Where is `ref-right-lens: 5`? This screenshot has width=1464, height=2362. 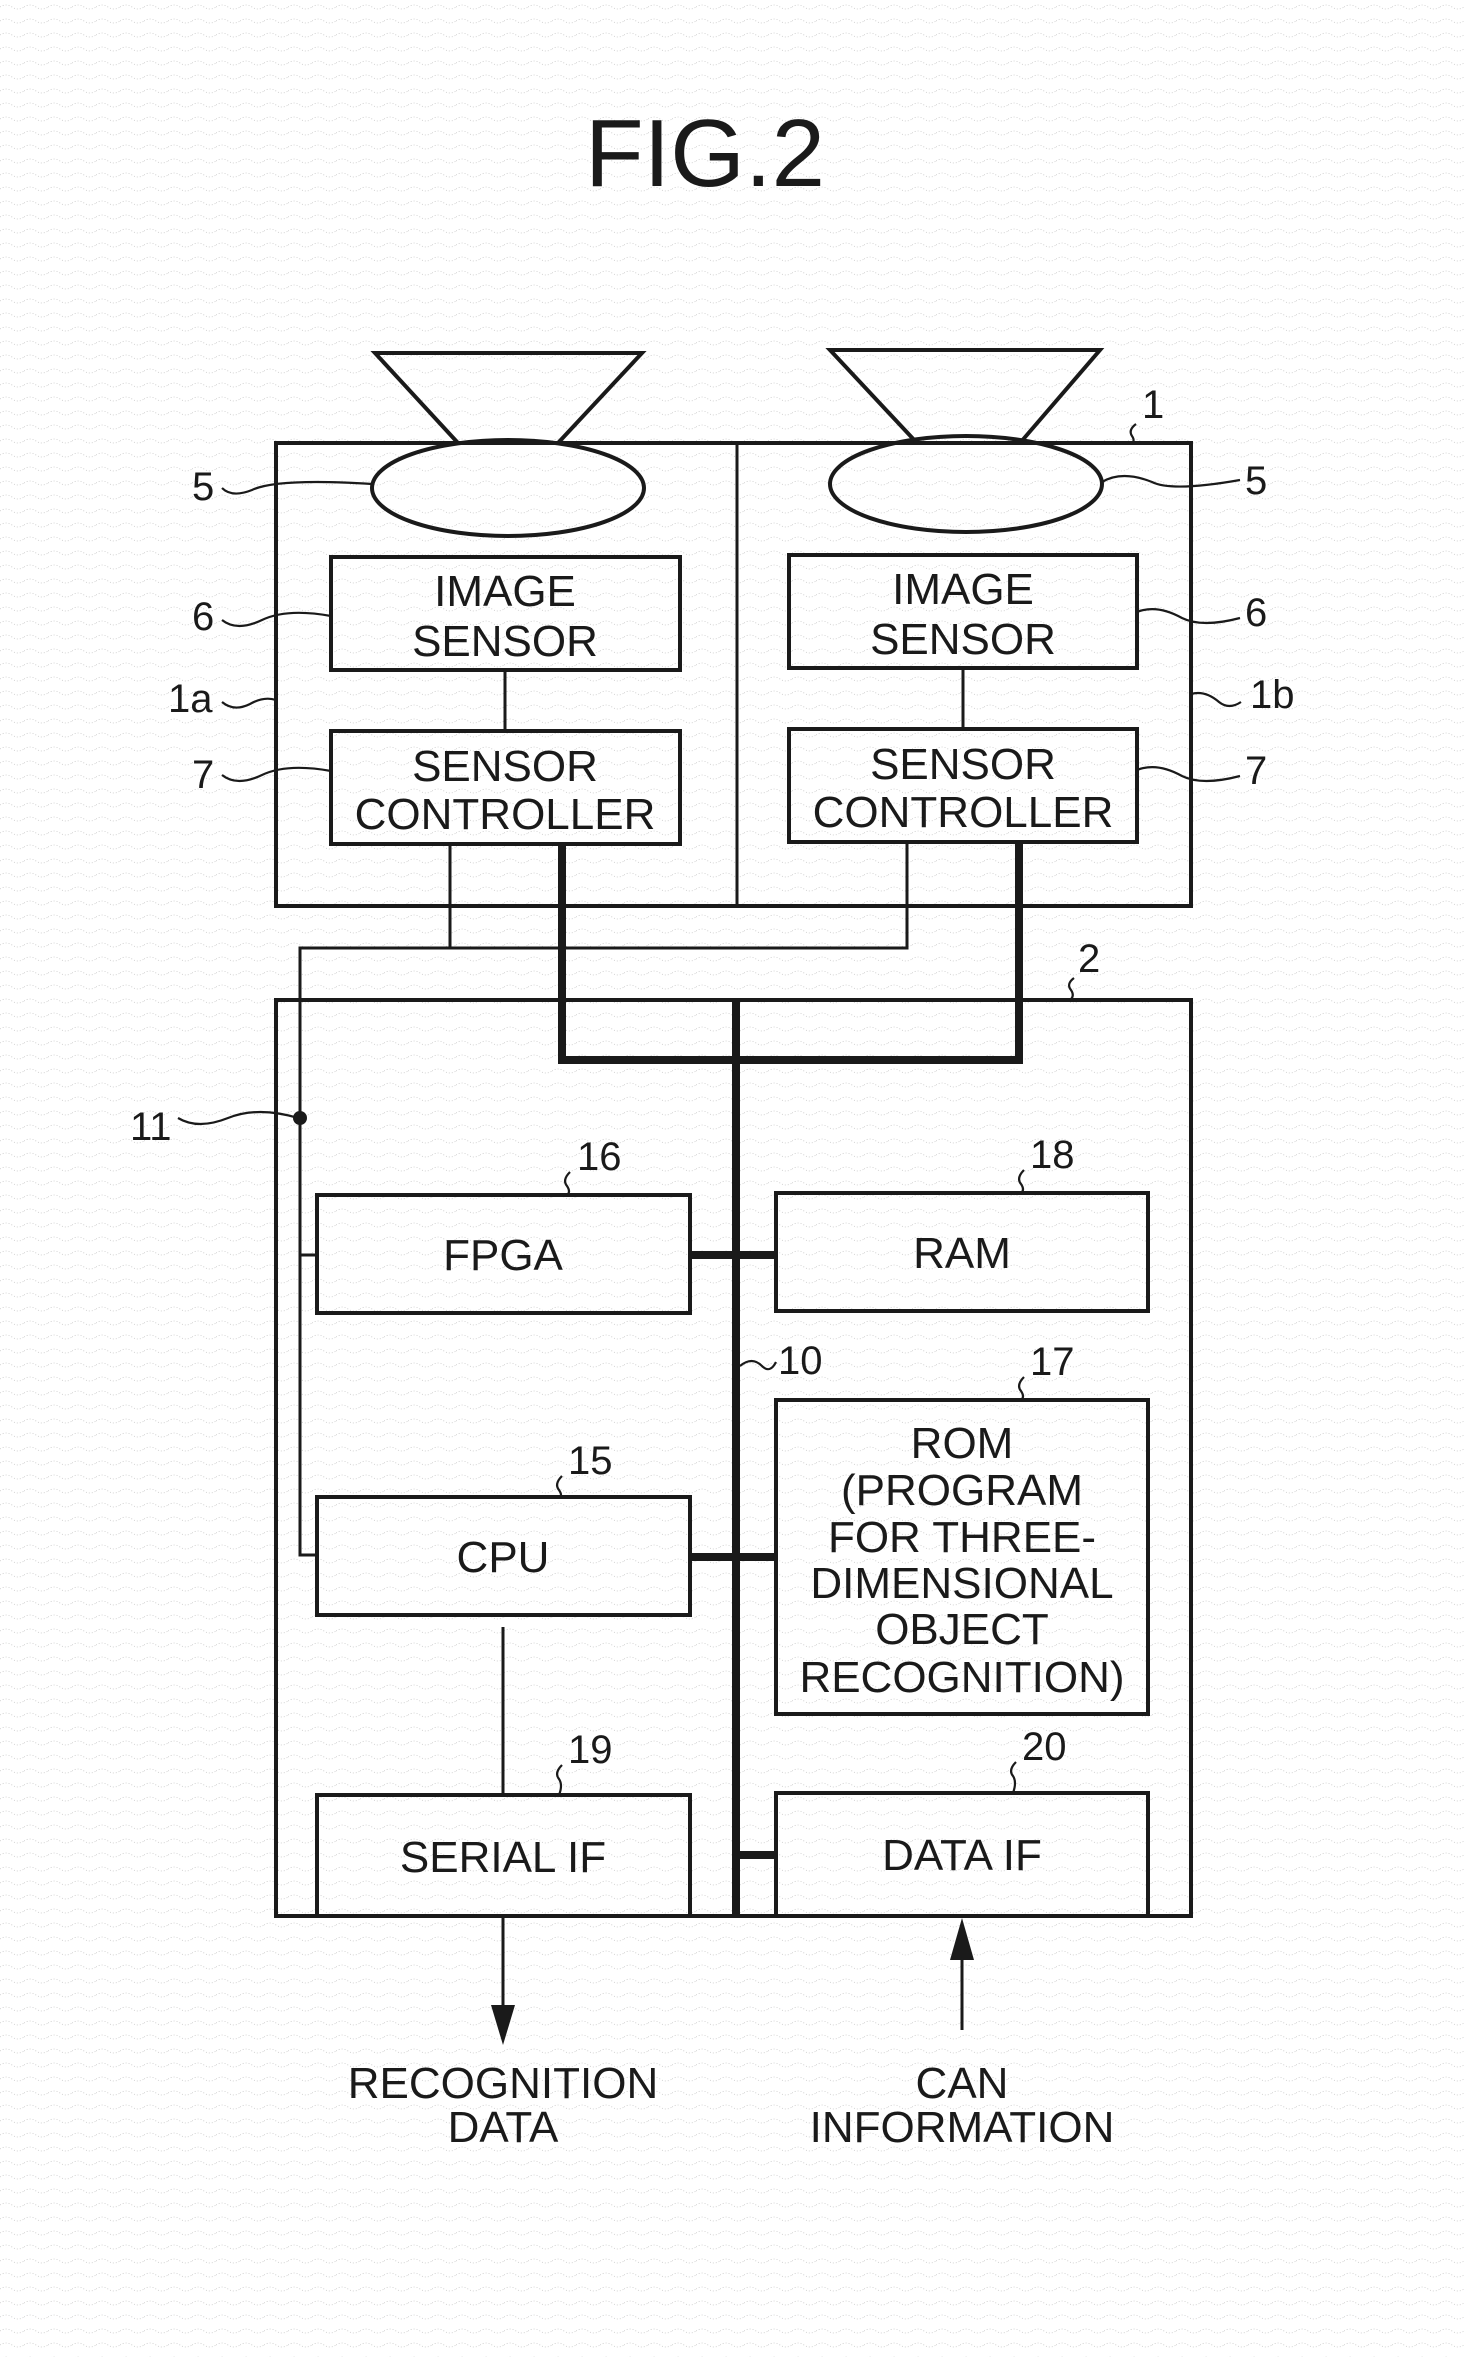
ref-right-lens: 5 is located at coordinates (1256, 481).